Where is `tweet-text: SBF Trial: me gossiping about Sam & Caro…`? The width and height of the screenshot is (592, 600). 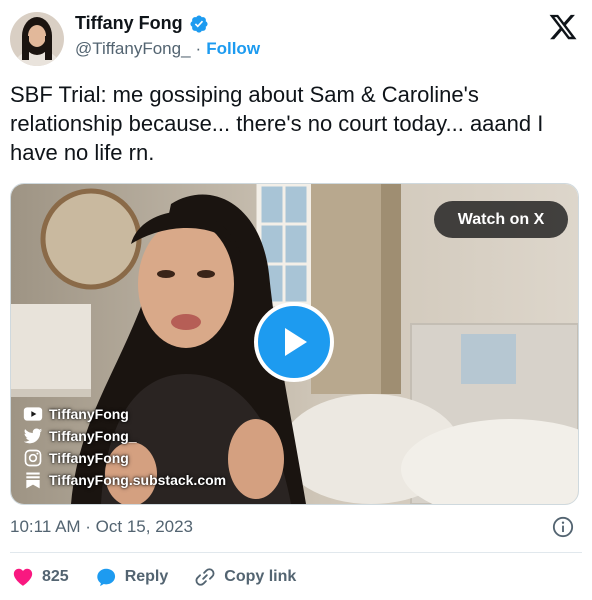
tweet-text: SBF Trial: me gossiping about Sam & Caro… is located at coordinates (277, 123).